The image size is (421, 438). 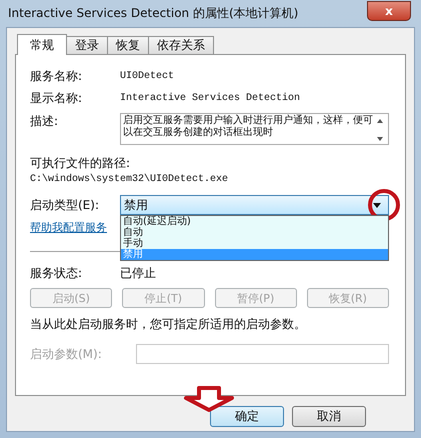 I want to click on help-link: 帮助我配置服务, so click(x=68, y=227).